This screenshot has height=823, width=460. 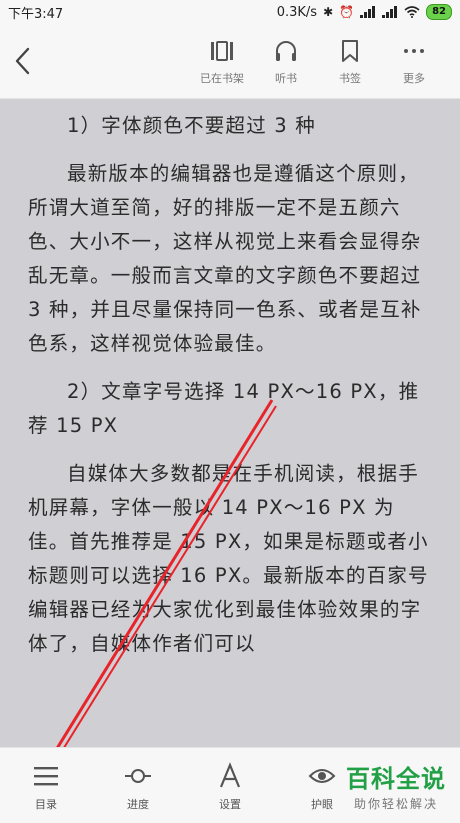 What do you see at coordinates (350, 51) in the screenshot?
I see `bookmark-icon` at bounding box center [350, 51].